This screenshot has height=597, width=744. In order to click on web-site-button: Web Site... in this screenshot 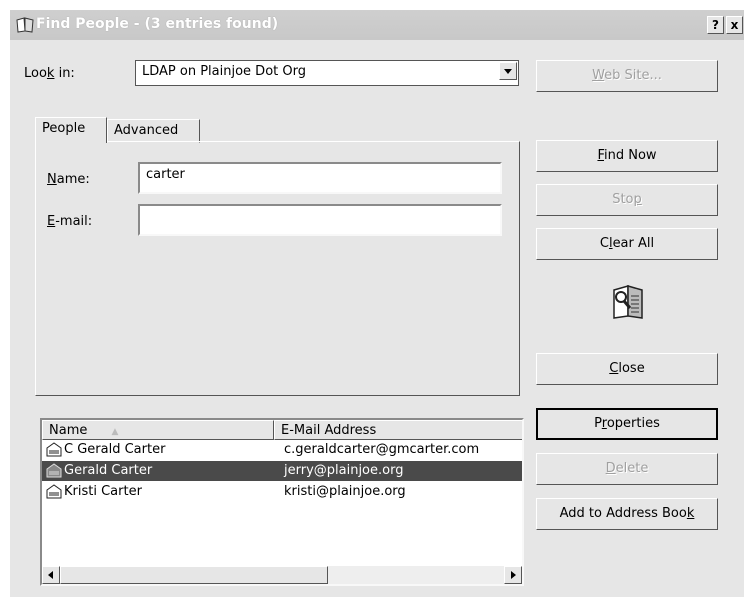, I will do `click(627, 76)`.